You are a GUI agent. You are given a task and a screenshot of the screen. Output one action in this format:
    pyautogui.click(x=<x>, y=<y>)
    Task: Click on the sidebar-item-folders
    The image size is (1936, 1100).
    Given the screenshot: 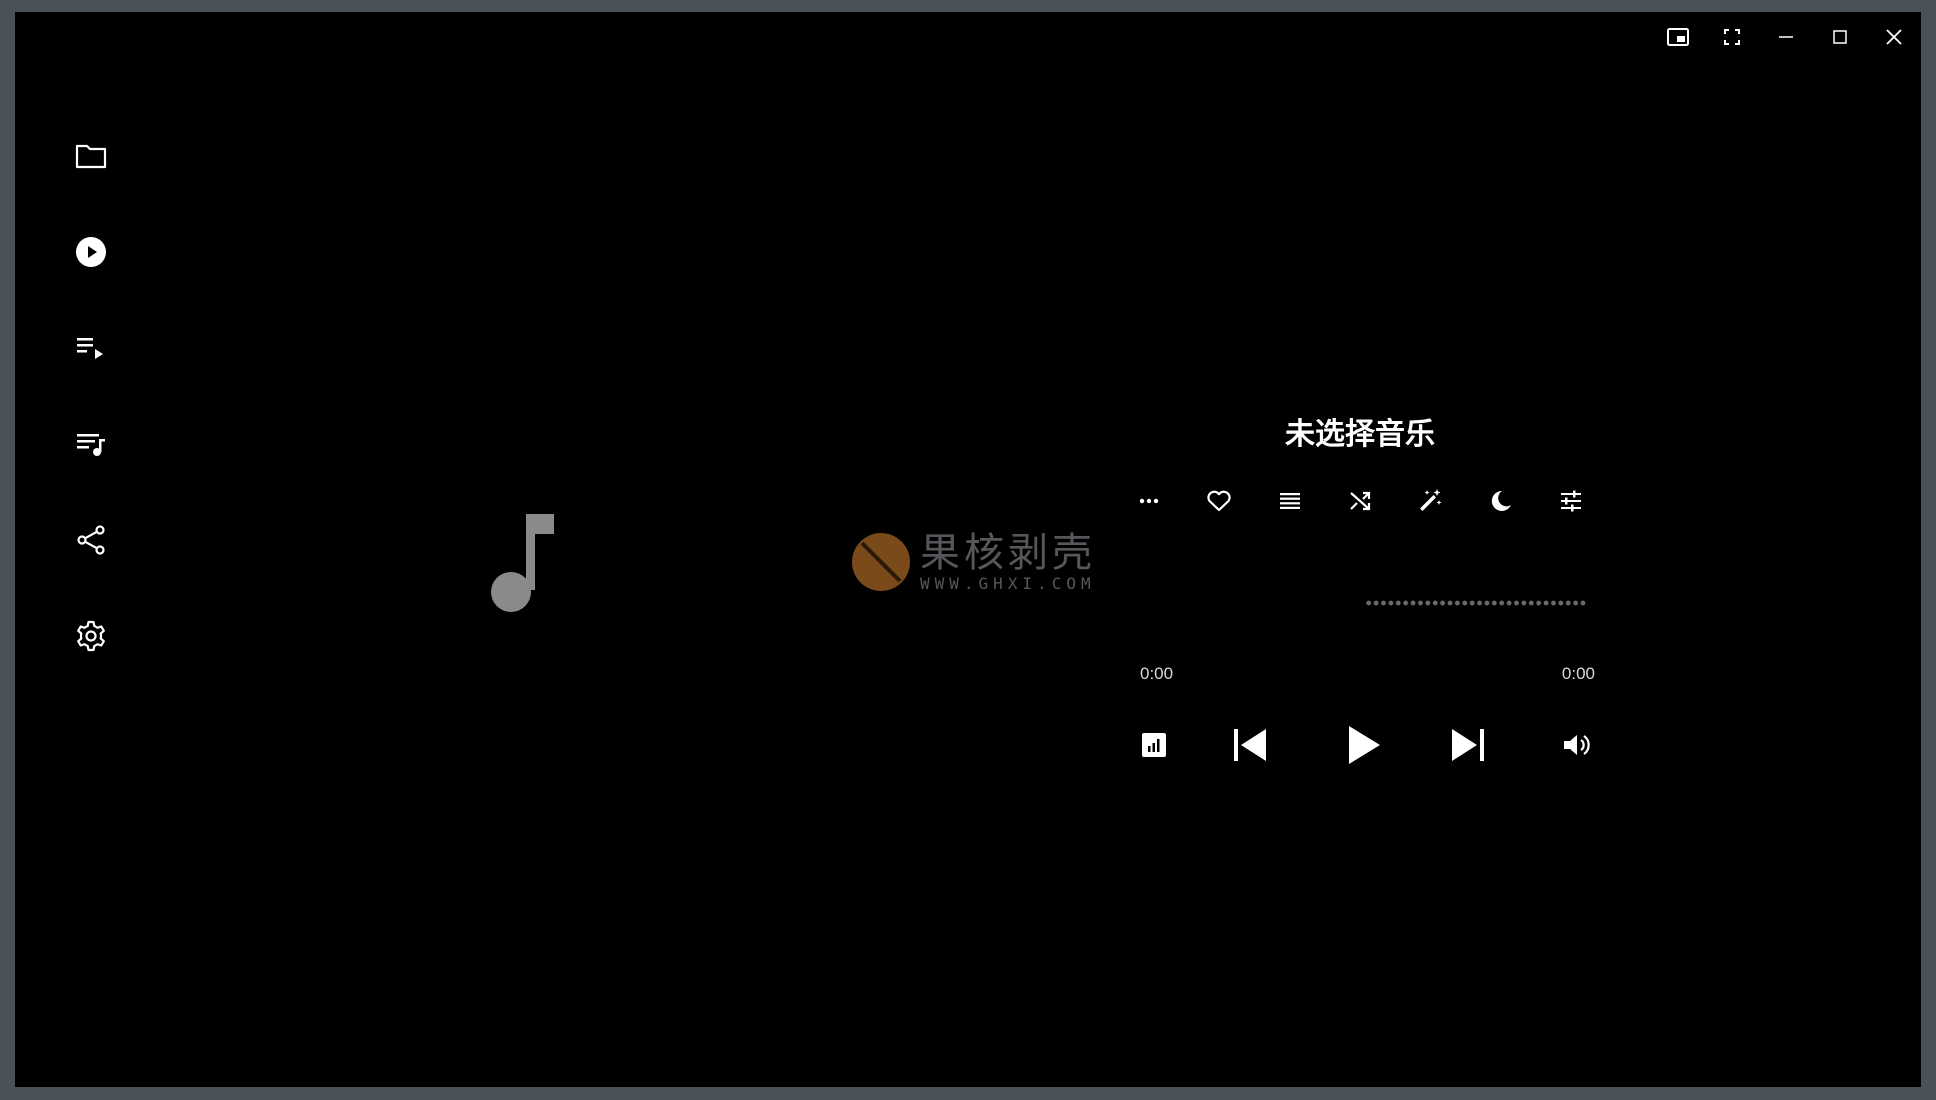 What is the action you would take?
    pyautogui.click(x=91, y=156)
    